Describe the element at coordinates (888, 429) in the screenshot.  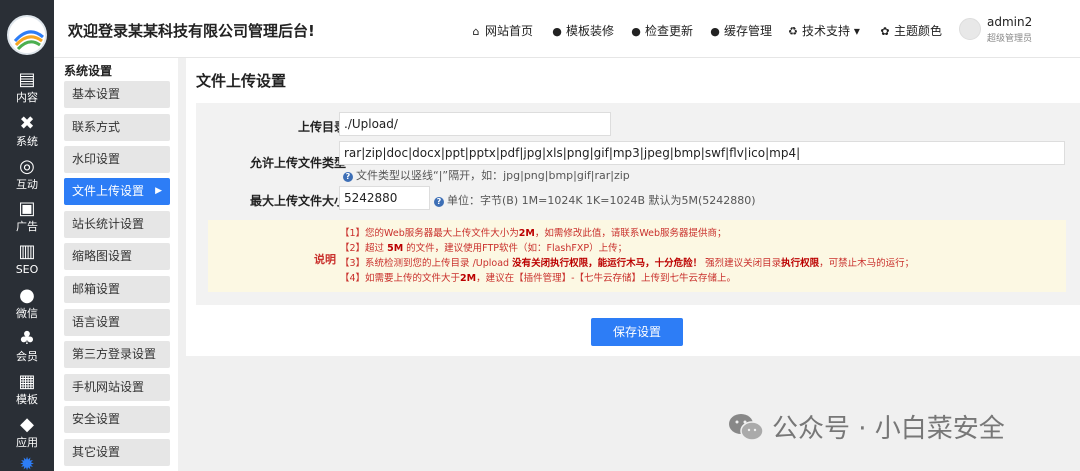
I see `watermark-text: 公众号 · 小白菜安全` at that location.